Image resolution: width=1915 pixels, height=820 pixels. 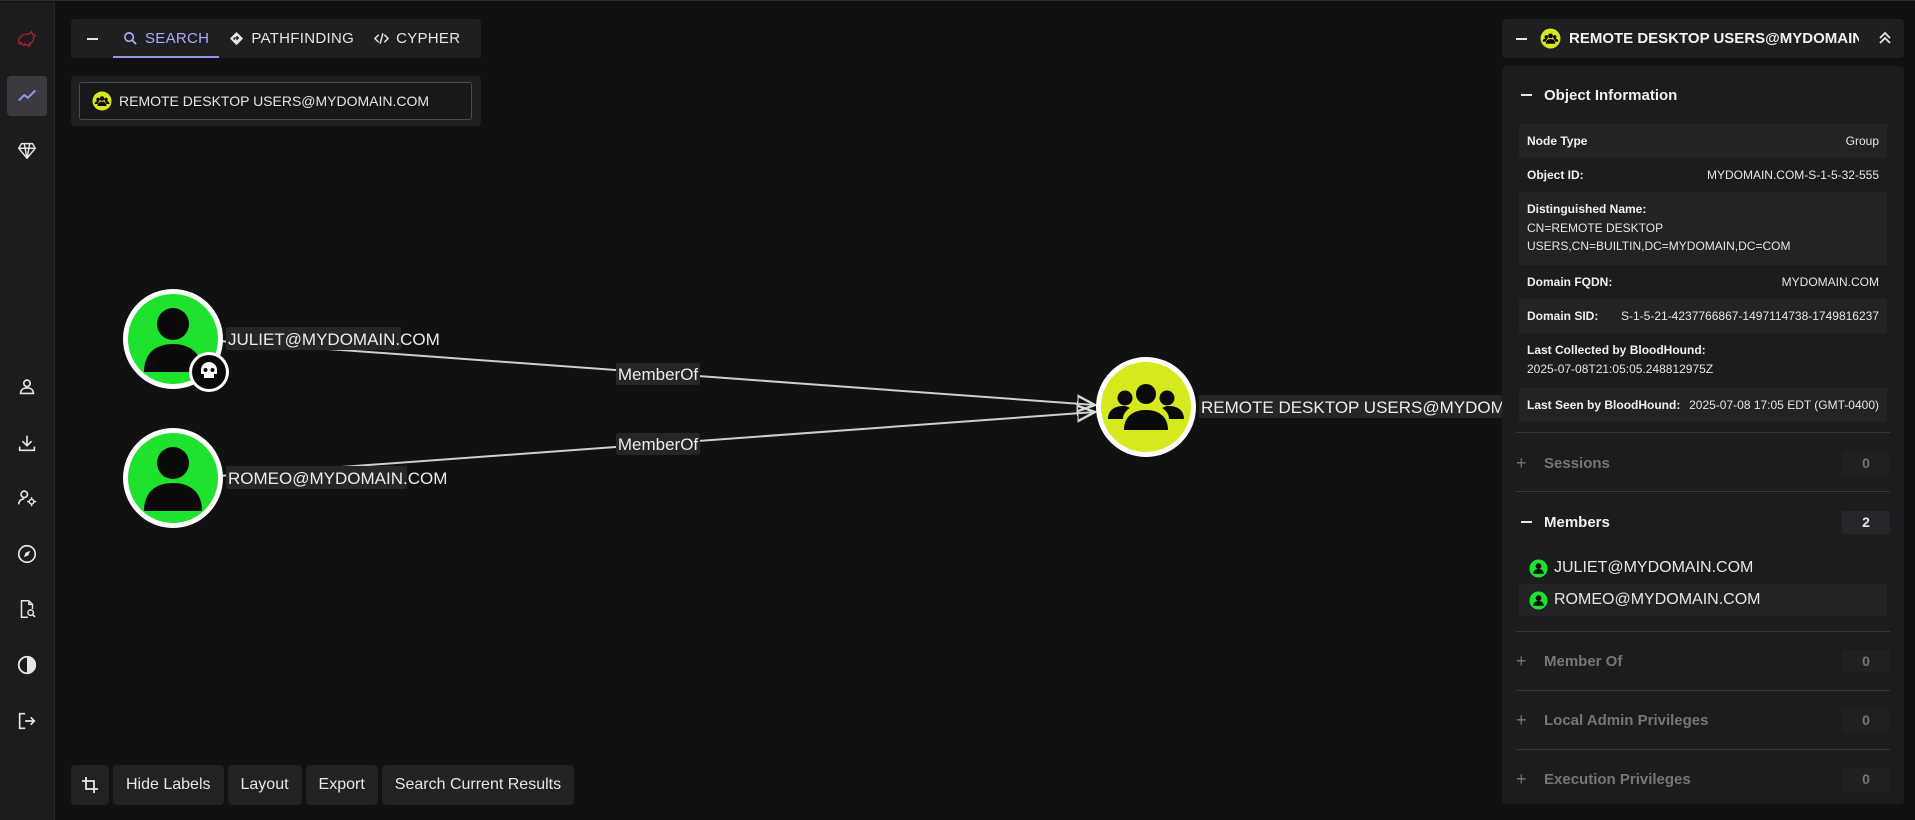 I want to click on graph-node-user: JULIET@MYDOMAIN.COM, so click(x=281, y=340).